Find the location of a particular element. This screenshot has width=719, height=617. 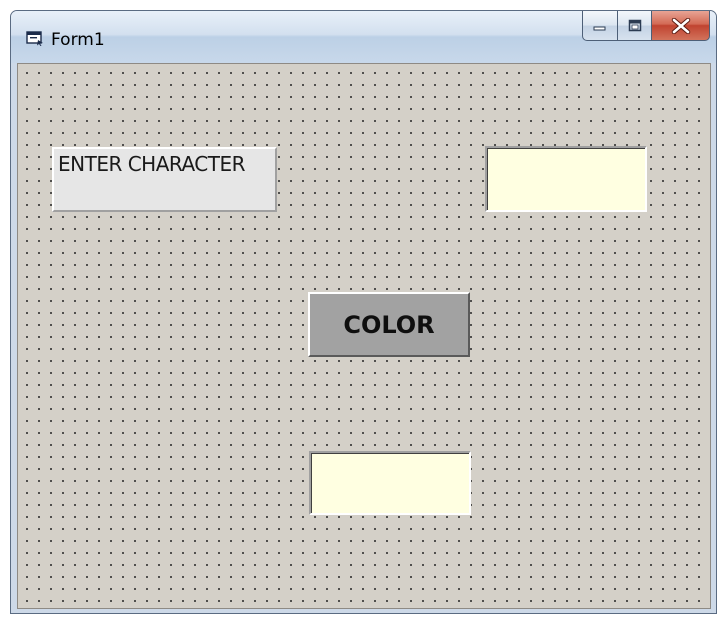

close-icon is located at coordinates (680, 25).